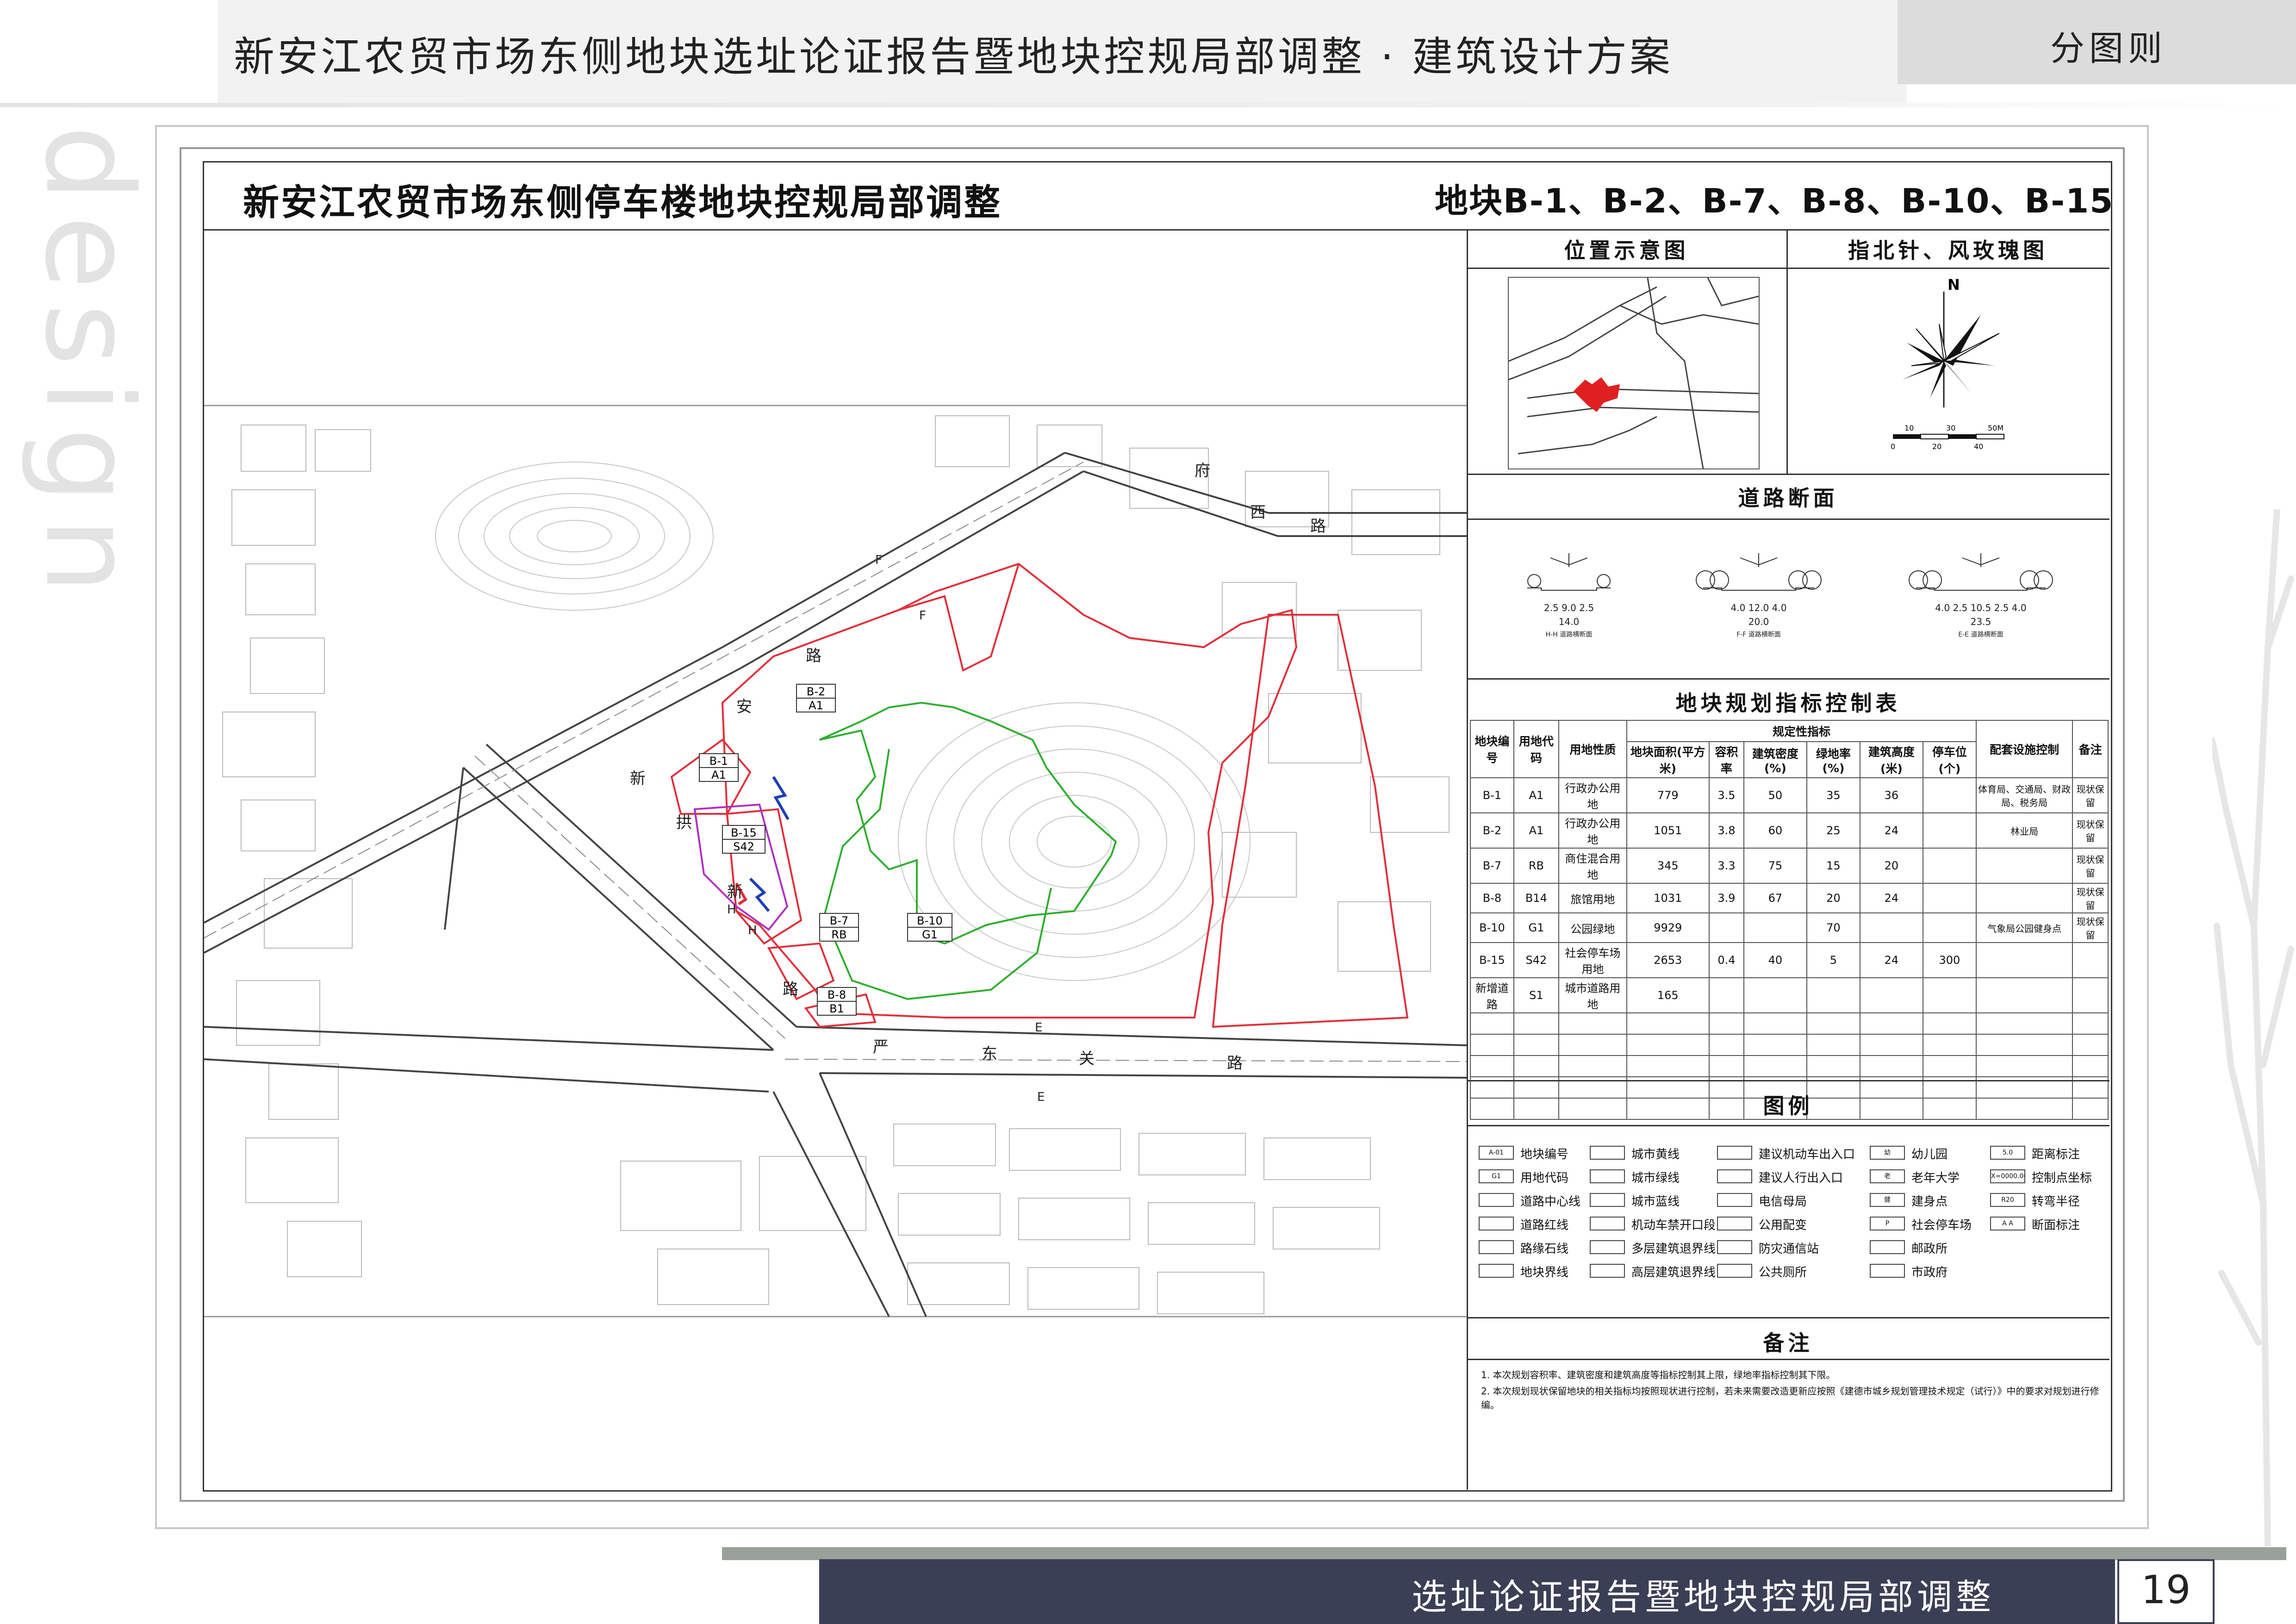 The width and height of the screenshot is (2296, 1624). What do you see at coordinates (825, 850) in the screenshot?
I see `parcel-labels: B-2A1 B-1A1 B-15S42 B-7RB B-10G1 B-8B1` at bounding box center [825, 850].